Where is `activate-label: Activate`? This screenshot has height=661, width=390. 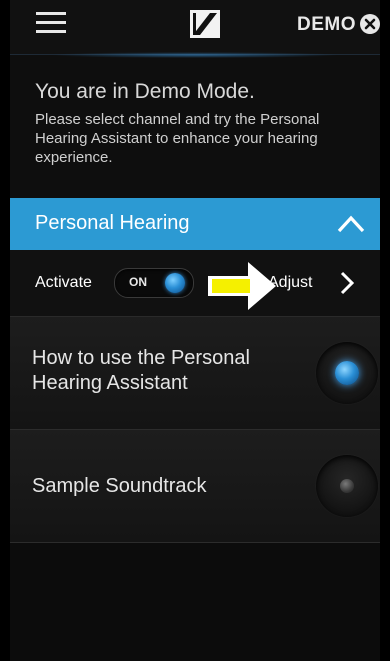
activate-label: Activate is located at coordinates (63, 282).